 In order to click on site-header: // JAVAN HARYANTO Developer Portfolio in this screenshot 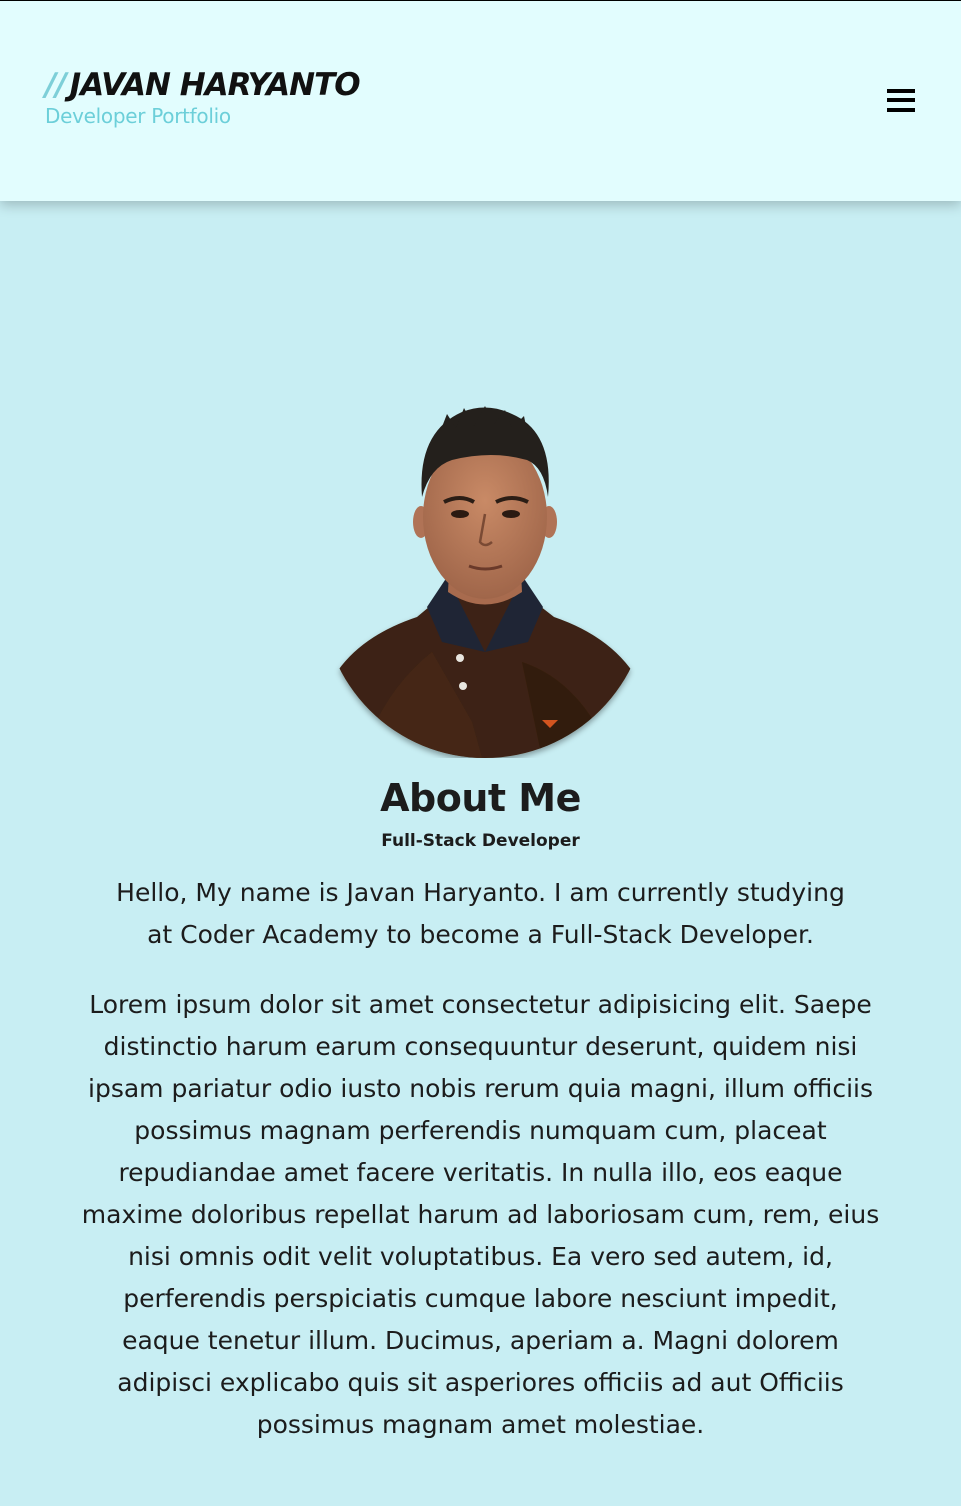, I will do `click(480, 101)`.